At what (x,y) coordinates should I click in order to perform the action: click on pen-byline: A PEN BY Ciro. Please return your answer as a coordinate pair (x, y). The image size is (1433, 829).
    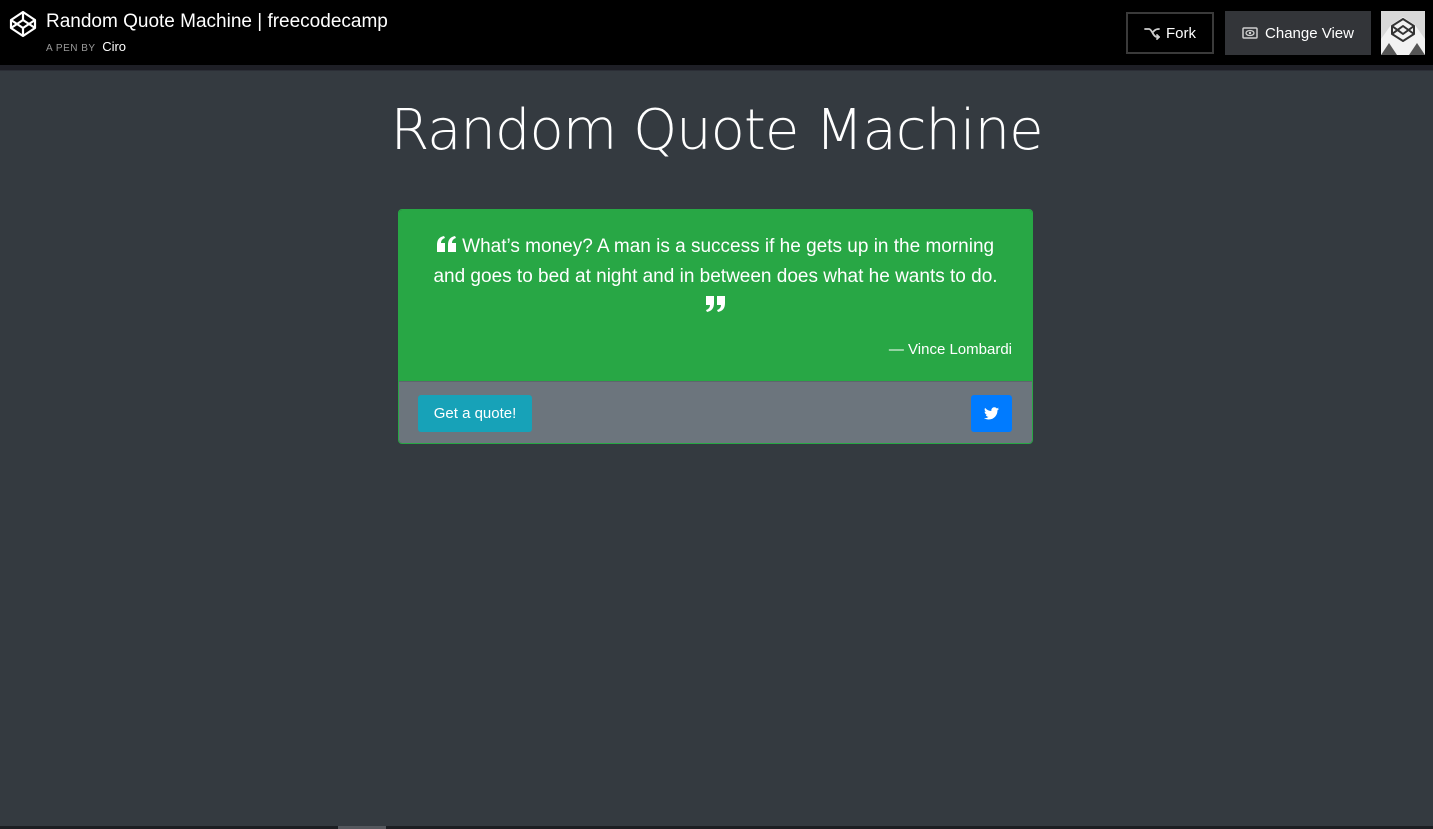
    Looking at the image, I should click on (86, 48).